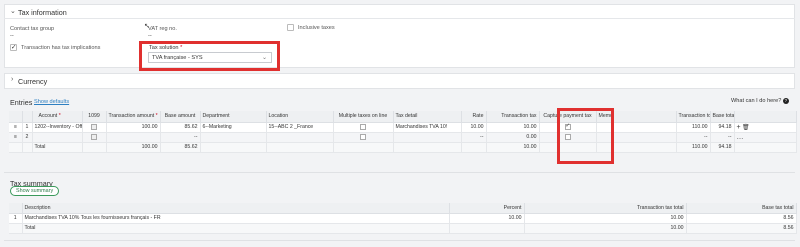 The image size is (800, 247). I want to click on transaction-total-cell: --, so click(693, 137).